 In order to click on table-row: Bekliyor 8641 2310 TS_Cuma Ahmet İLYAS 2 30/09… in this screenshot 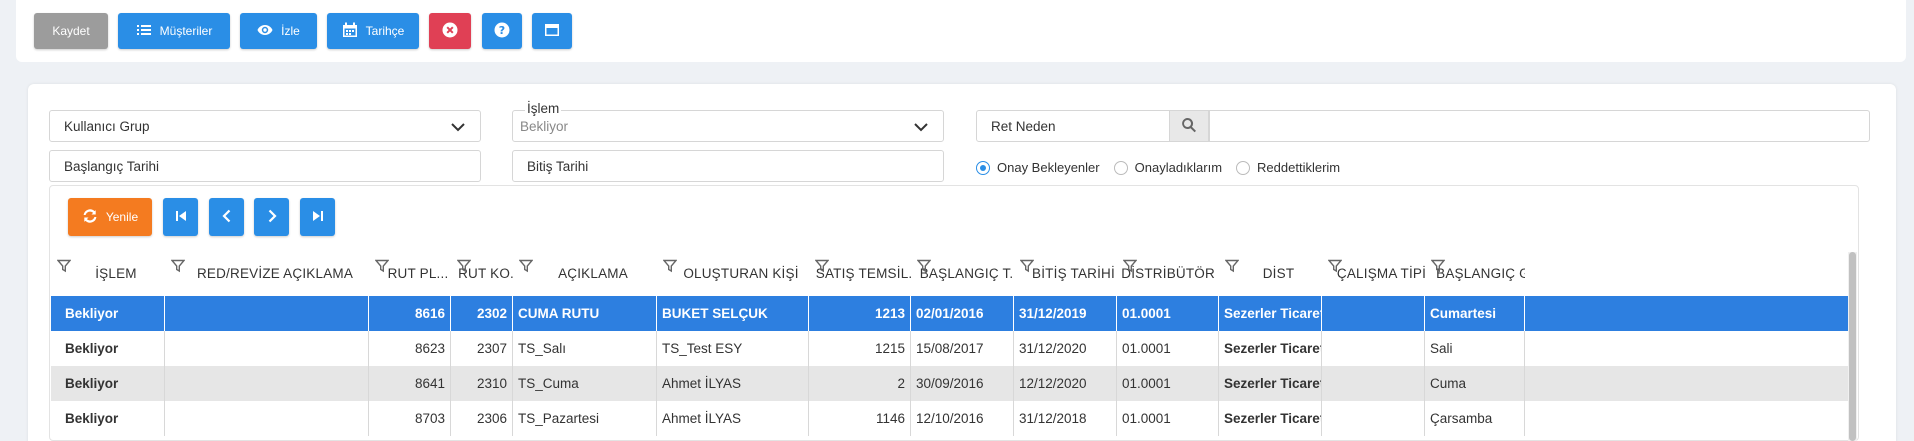, I will do `click(951, 383)`.